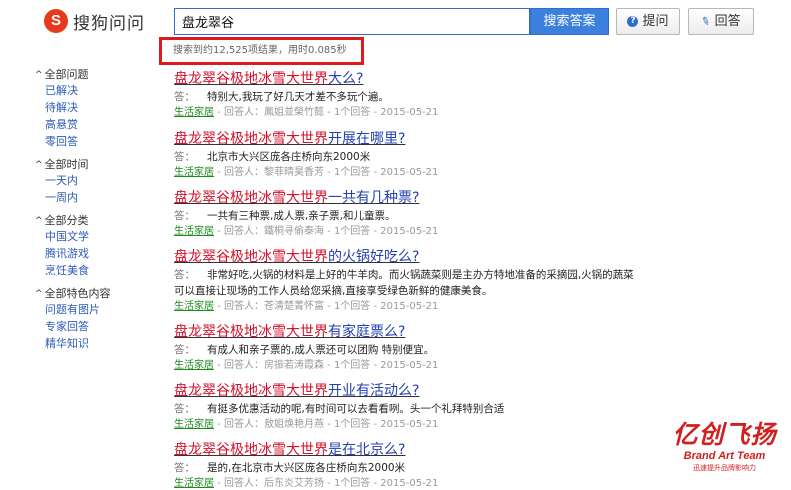 Image resolution: width=791 pixels, height=490 pixels. I want to click on pencil-icon: ✎, so click(706, 21).